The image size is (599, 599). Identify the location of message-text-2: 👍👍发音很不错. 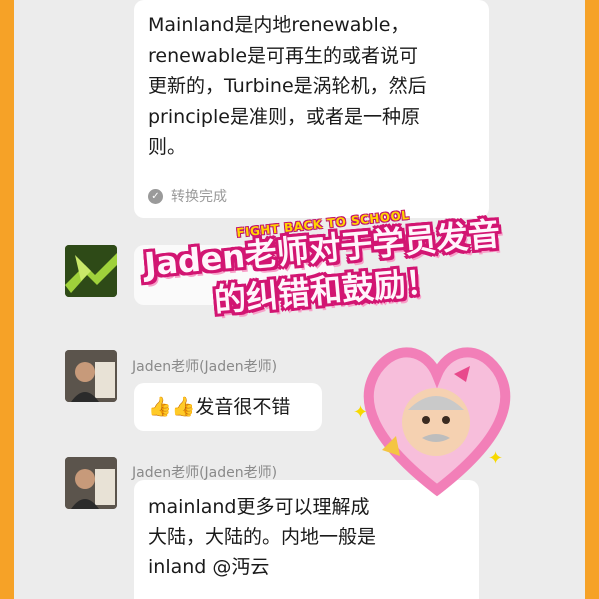
(219, 407).